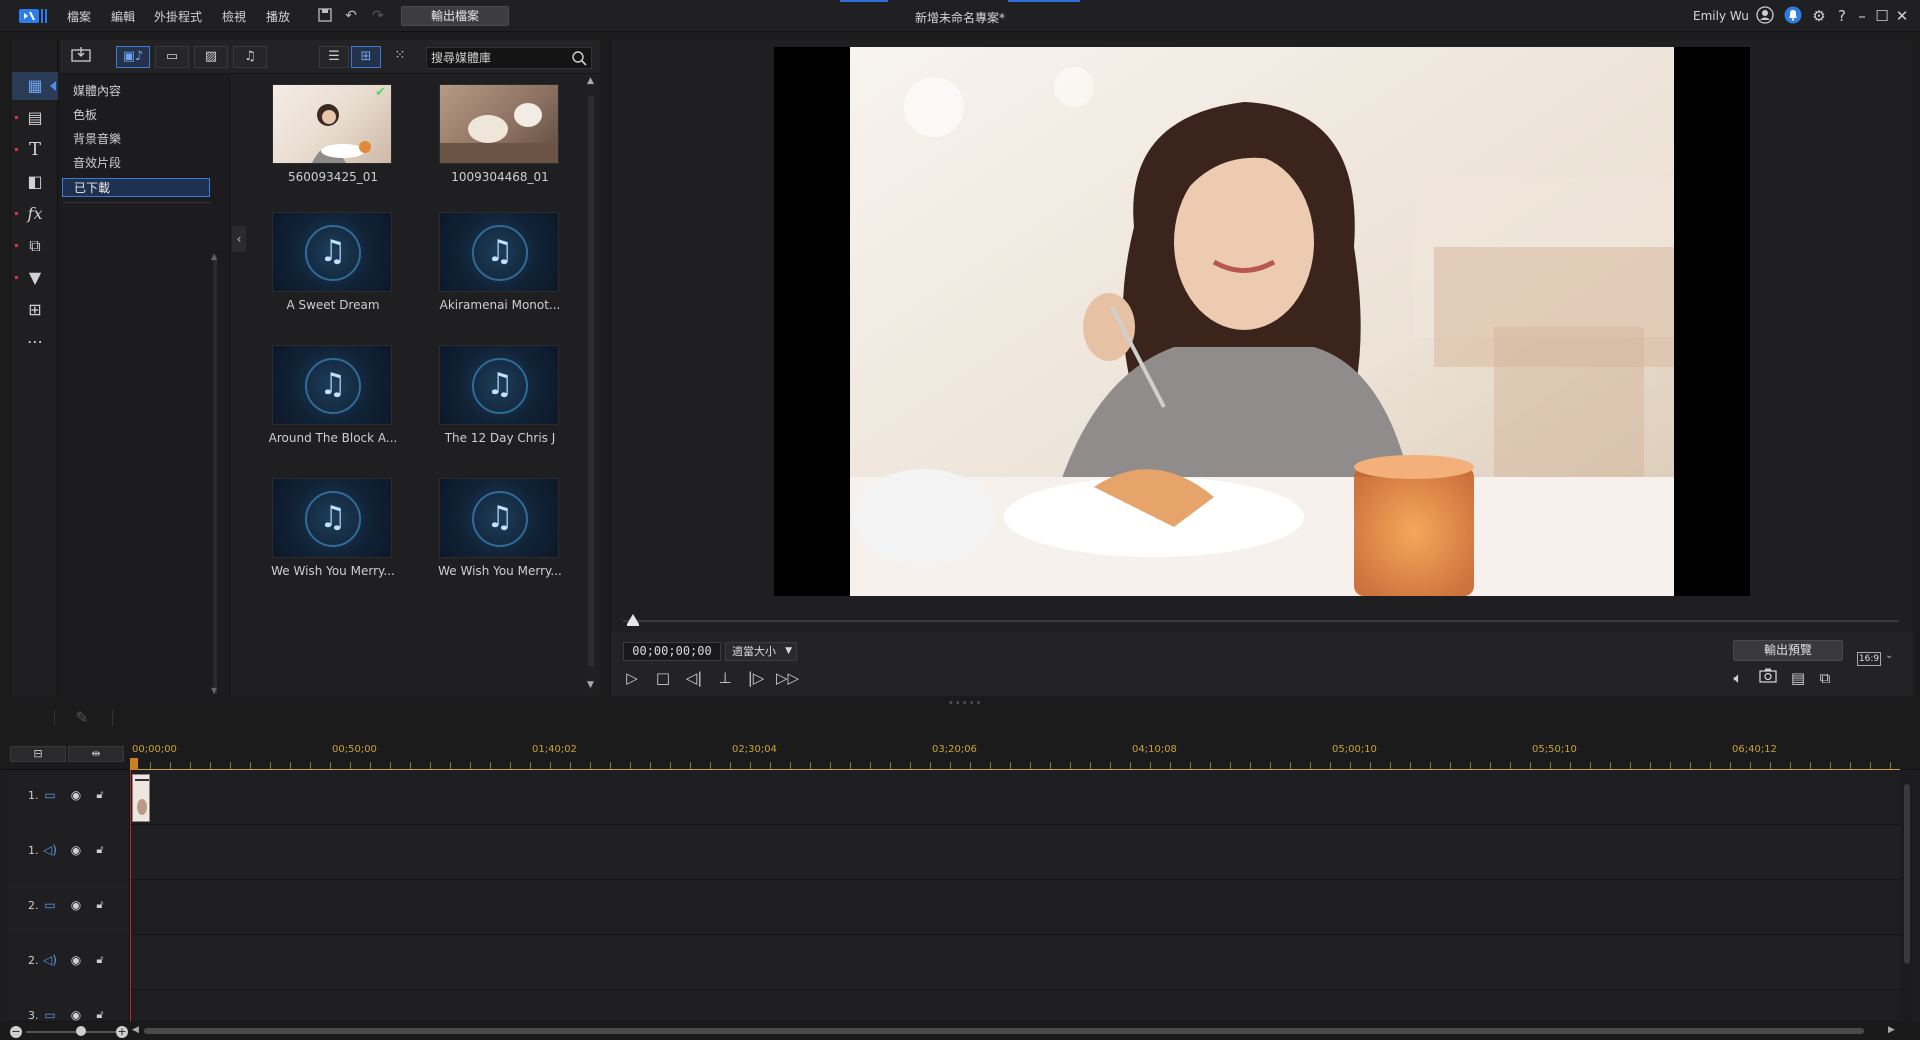 Image resolution: width=1920 pixels, height=1040 pixels. What do you see at coordinates (211, 57) in the screenshot?
I see `filter-image-button: ▨` at bounding box center [211, 57].